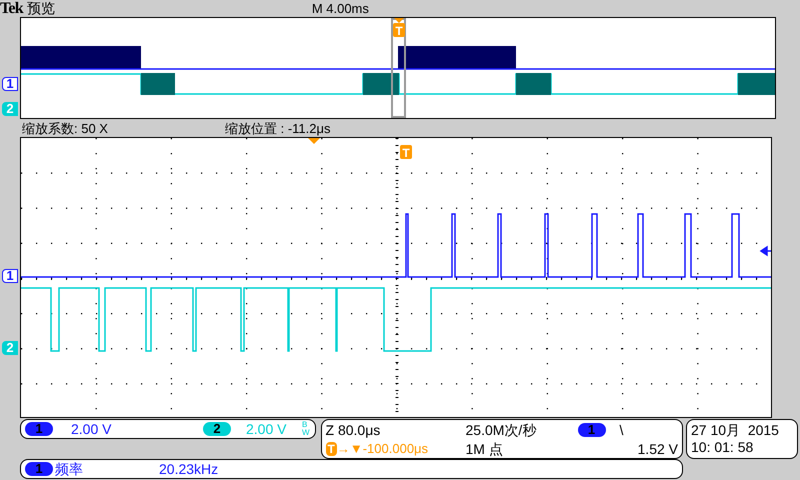  What do you see at coordinates (382, 449) in the screenshot?
I see `trigger-position: →▼-100.000μs` at bounding box center [382, 449].